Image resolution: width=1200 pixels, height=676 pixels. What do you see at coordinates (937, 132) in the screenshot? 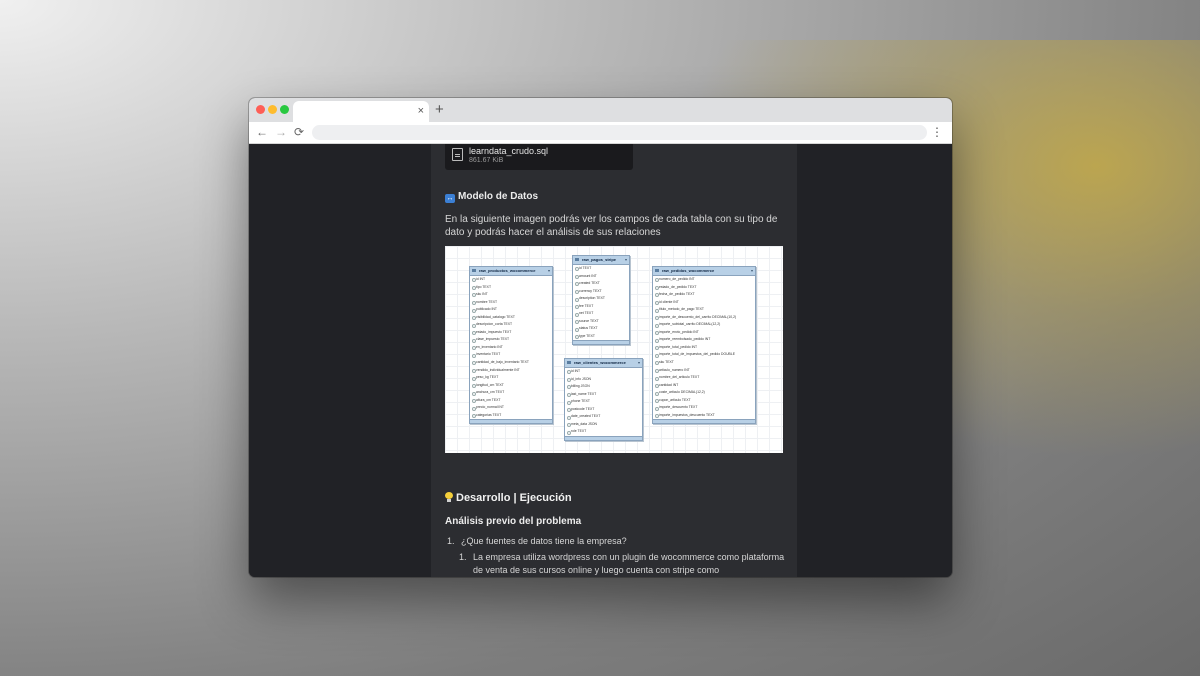
I see `browser-menu-icon: ⋮` at bounding box center [937, 132].